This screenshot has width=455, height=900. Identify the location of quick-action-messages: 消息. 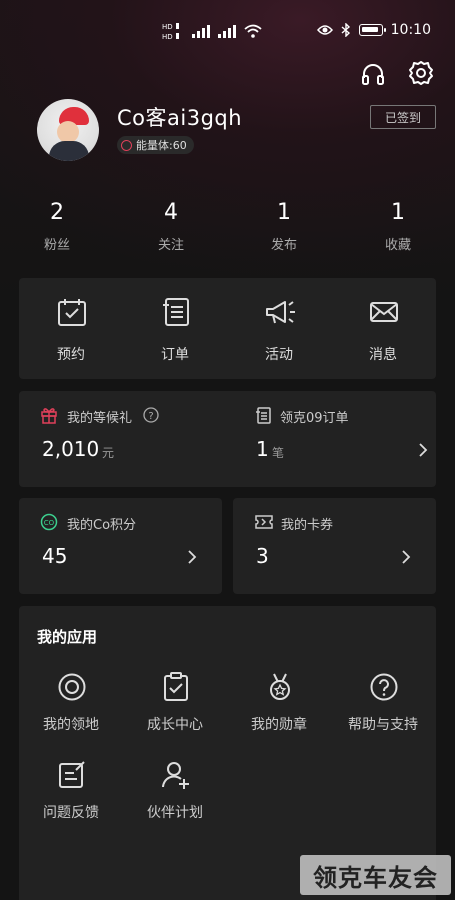
(383, 328).